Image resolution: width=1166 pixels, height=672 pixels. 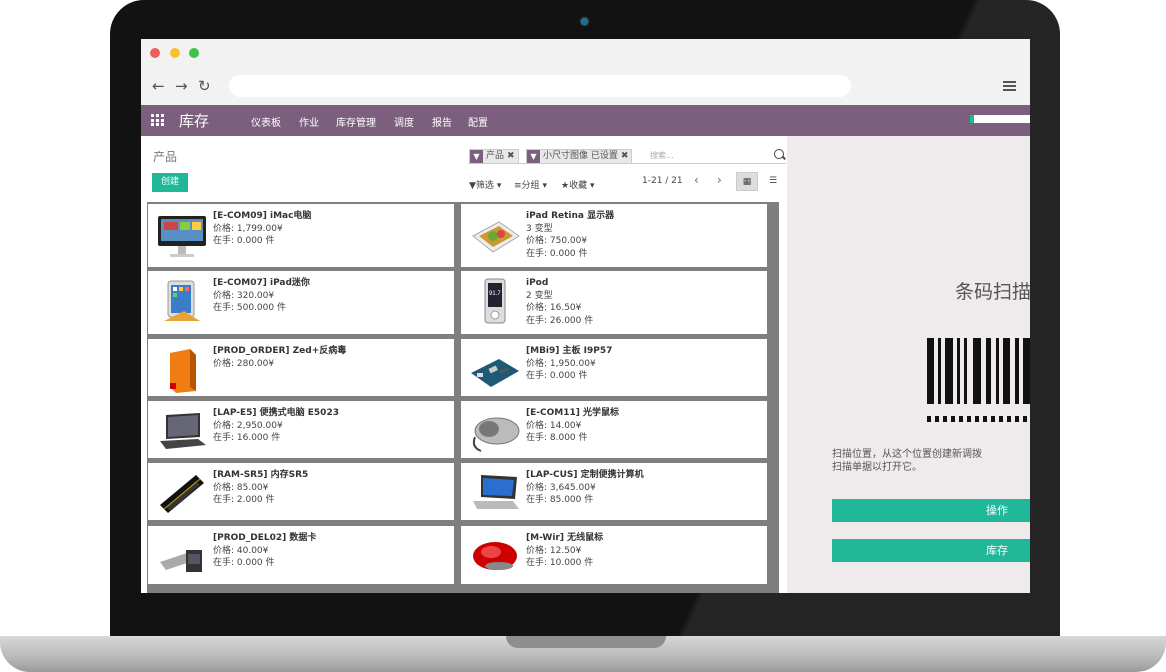 I want to click on funnel-icon: ▼, so click(x=472, y=186).